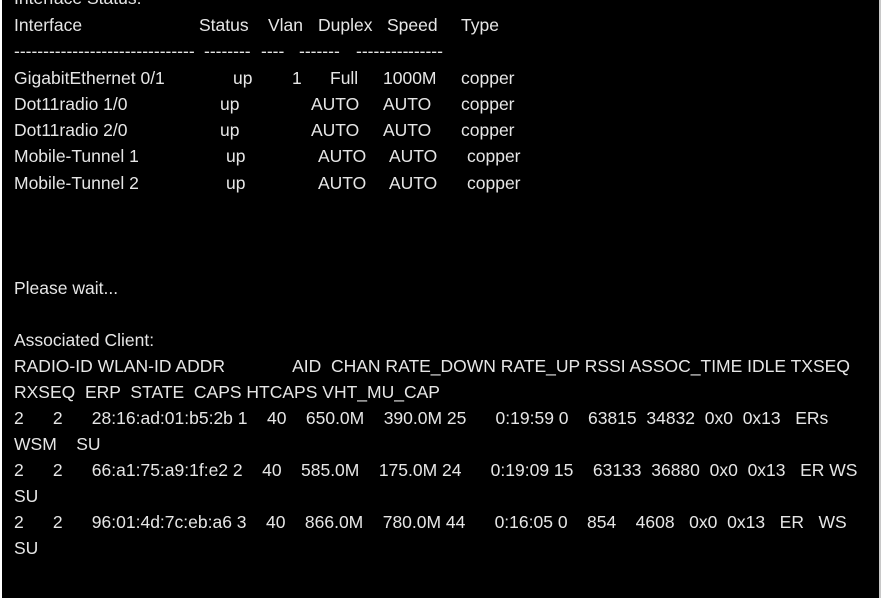  What do you see at coordinates (224, 25) in the screenshot?
I see `header-status: Status` at bounding box center [224, 25].